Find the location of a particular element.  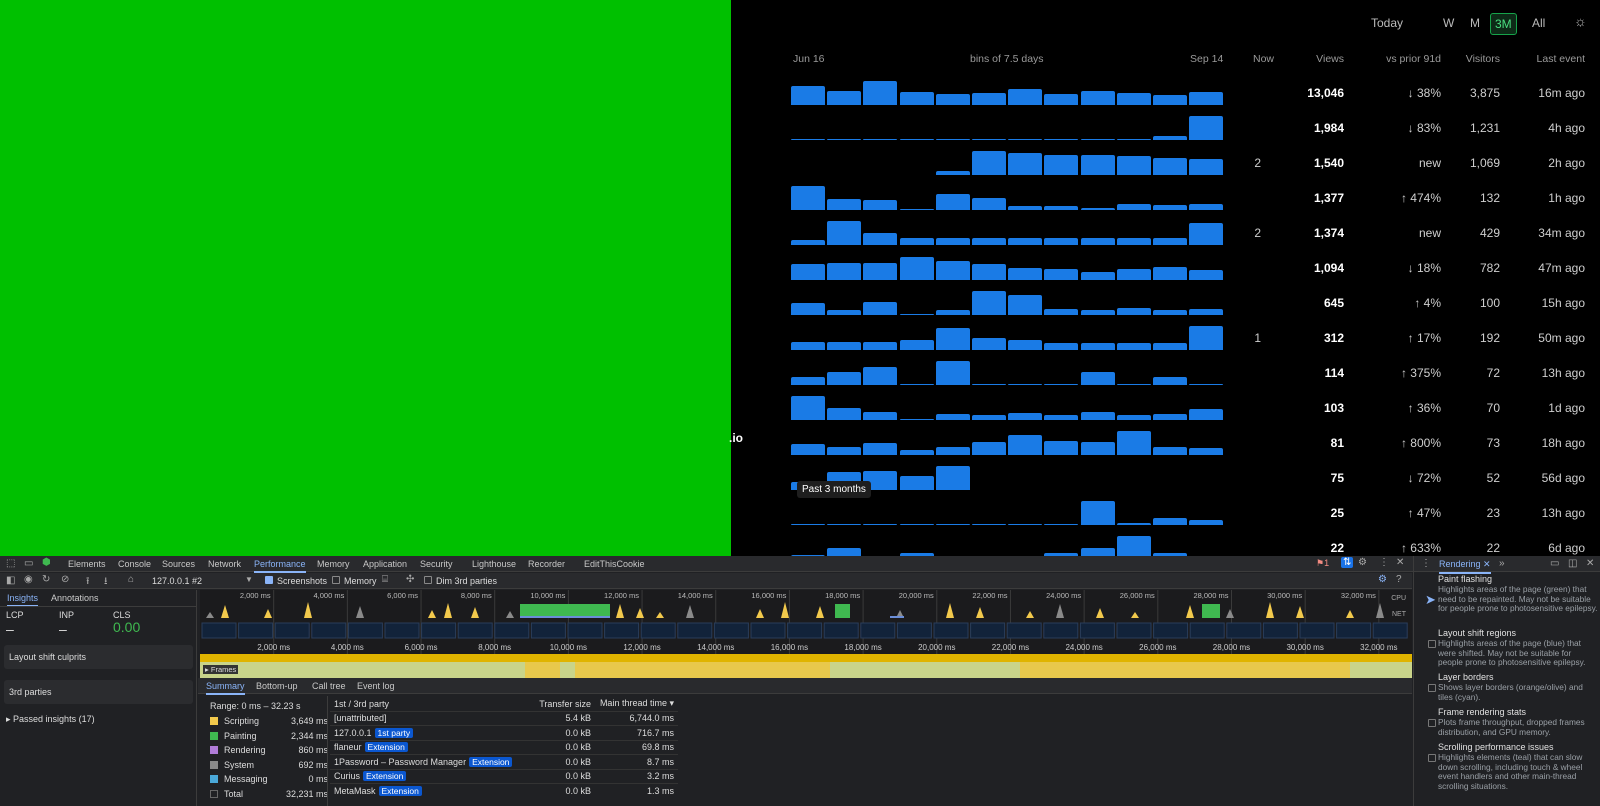

tab-performance: Performance is located at coordinates (280, 566).